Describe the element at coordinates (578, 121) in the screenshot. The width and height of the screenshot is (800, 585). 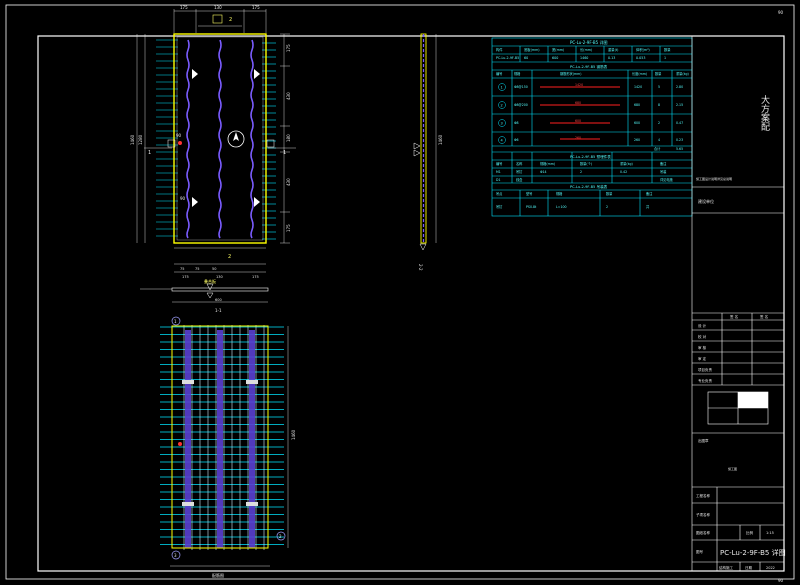
I see `table-rebar-shape-len: 600` at that location.